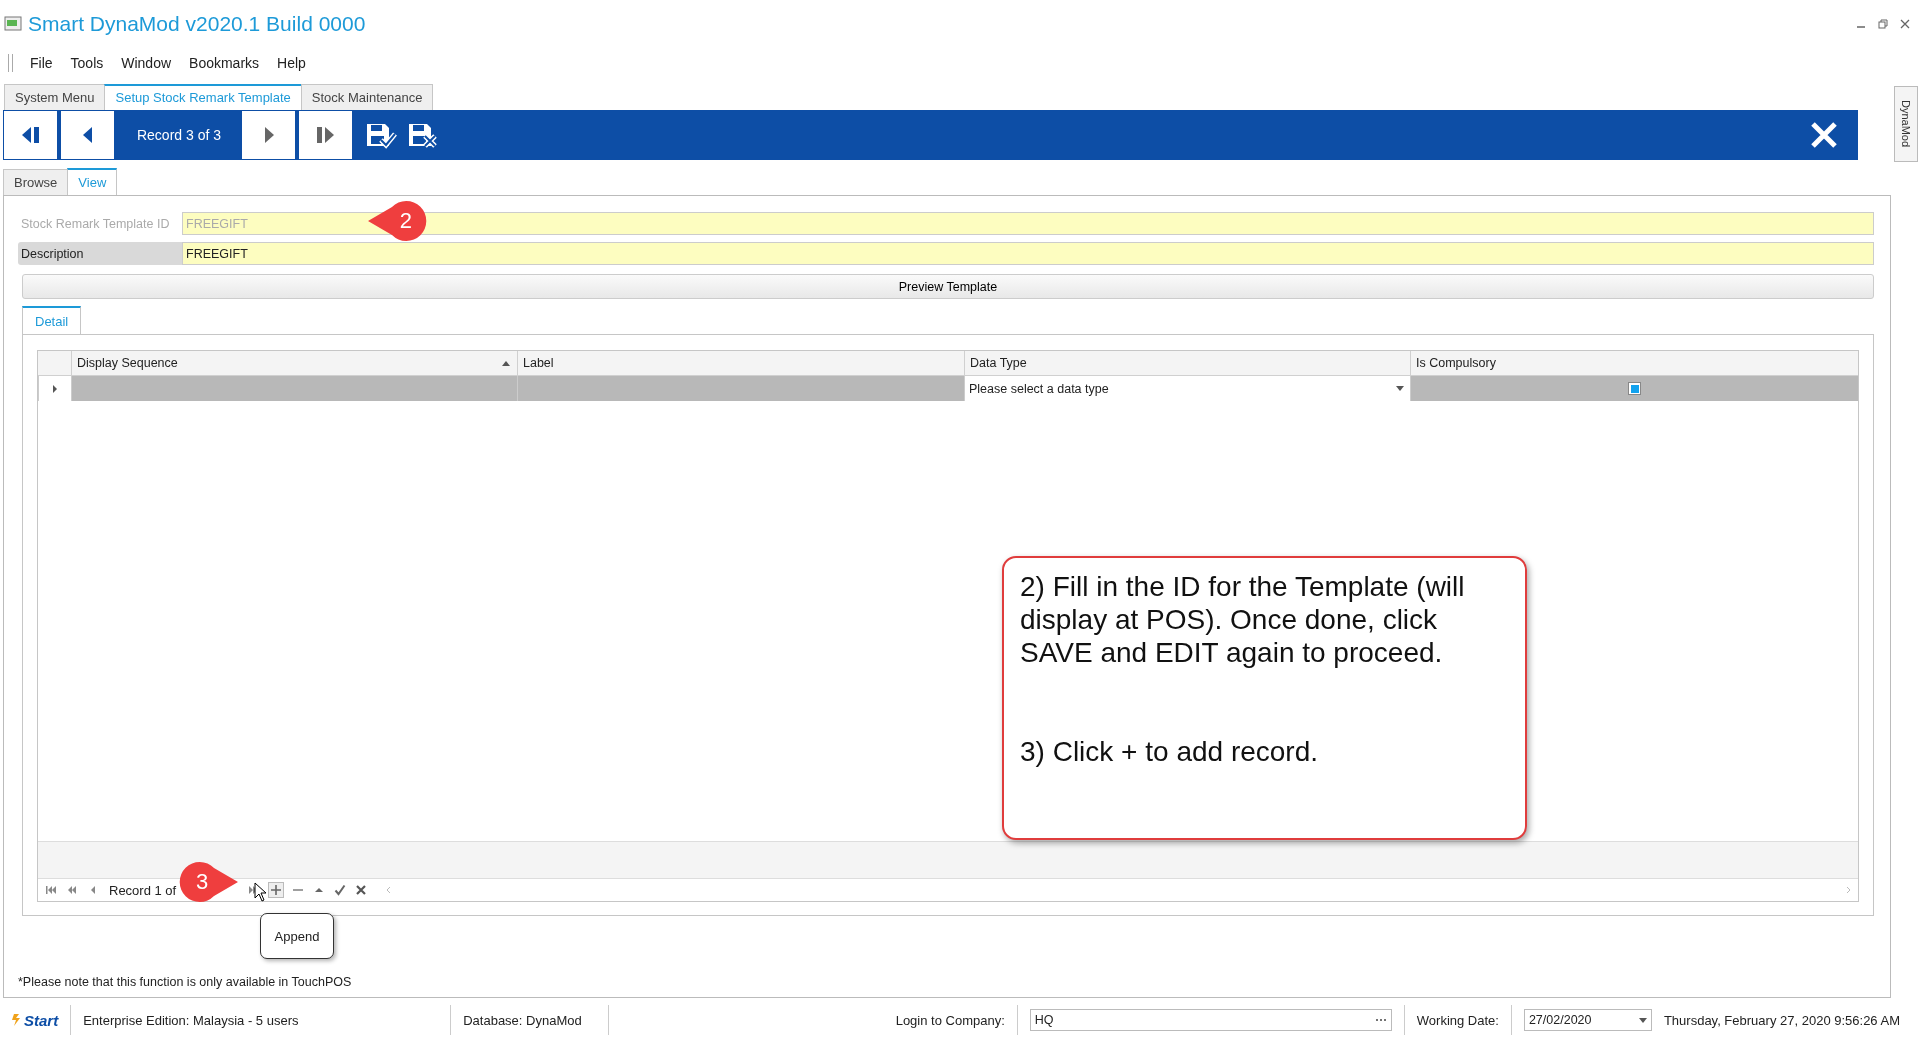 Image resolution: width=1920 pixels, height=1042 pixels. I want to click on lightning-icon, so click(16, 1020).